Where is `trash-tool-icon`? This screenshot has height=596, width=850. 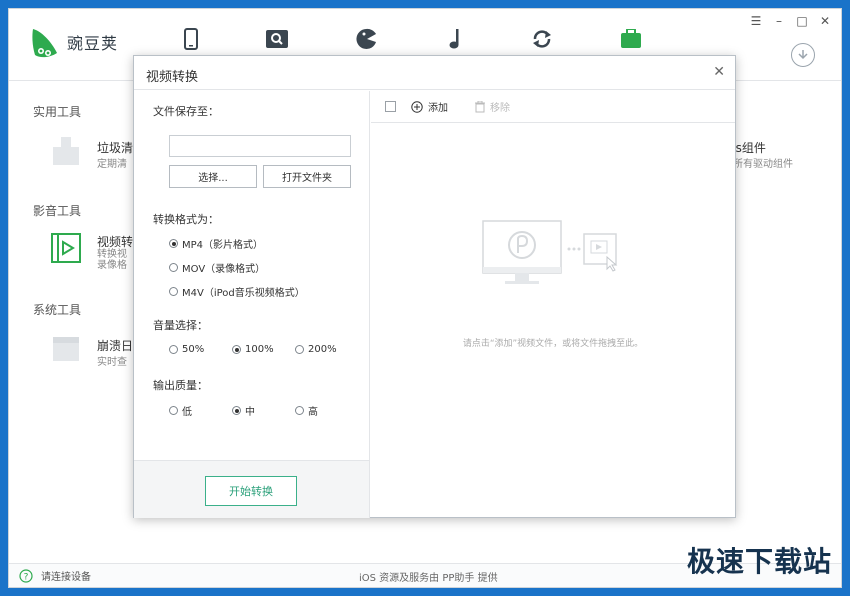
trash-tool-icon is located at coordinates (69, 153).